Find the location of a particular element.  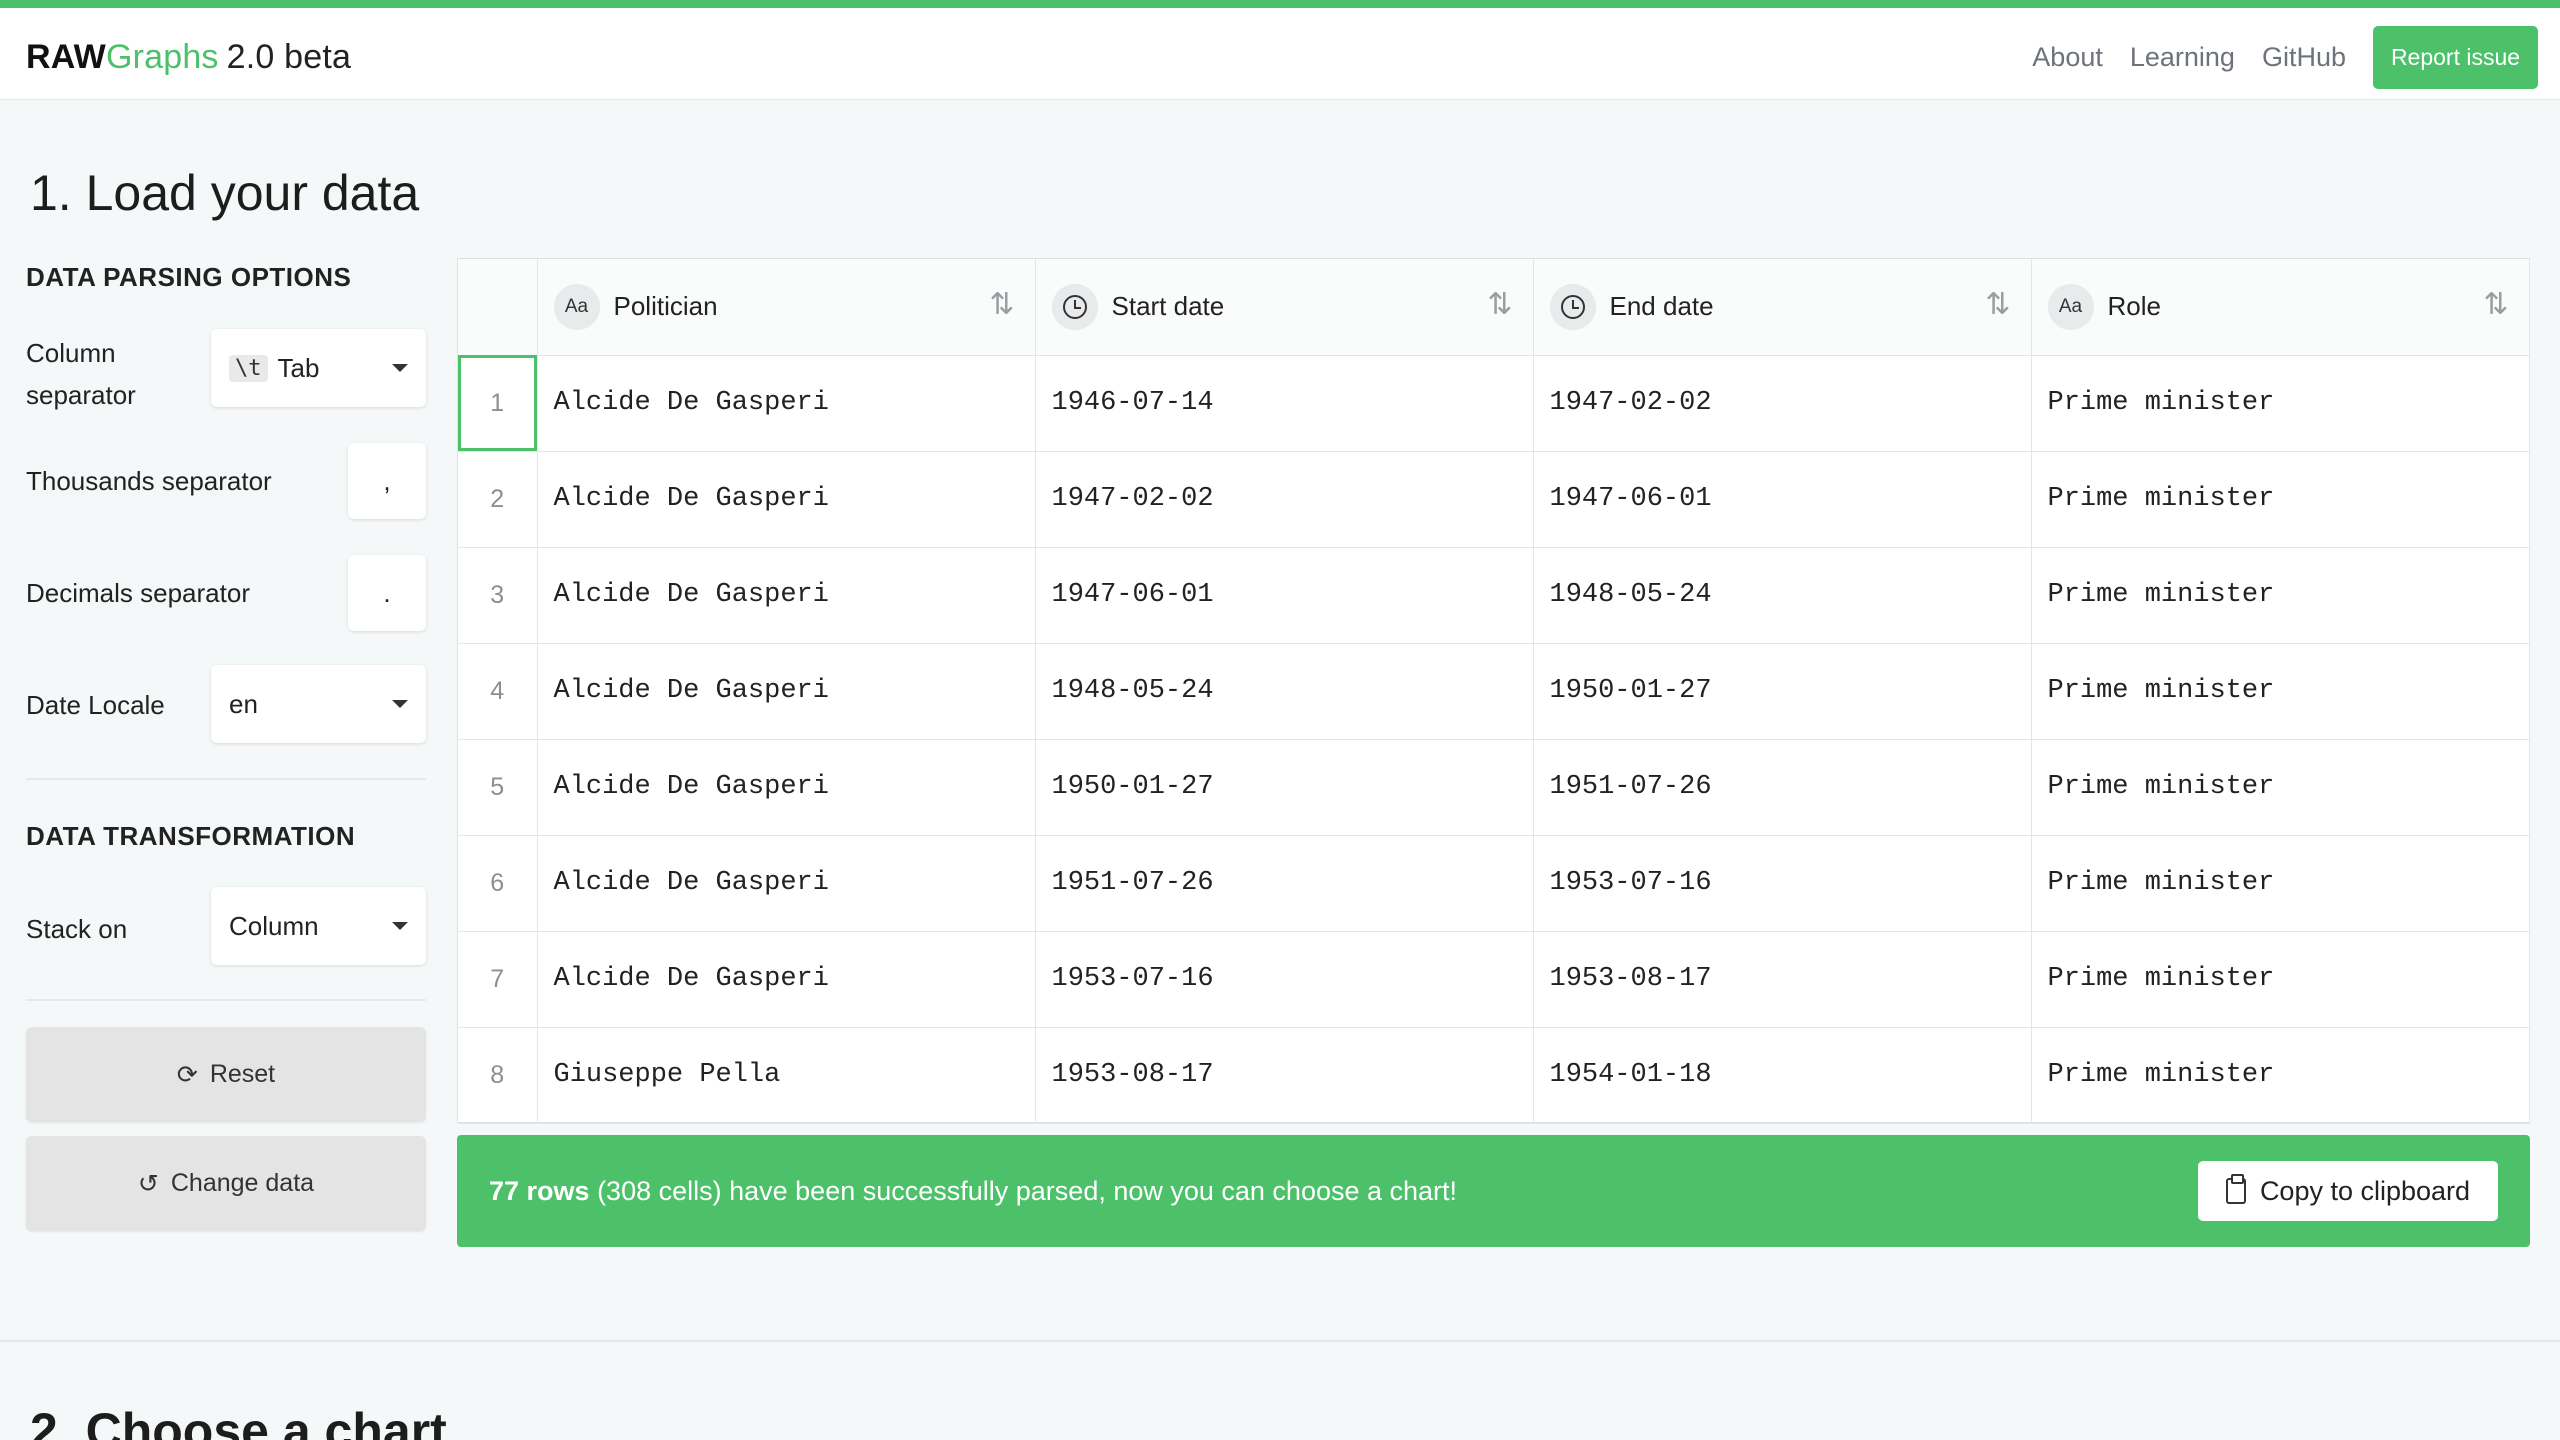

nav-learning: Learning is located at coordinates (2182, 57).